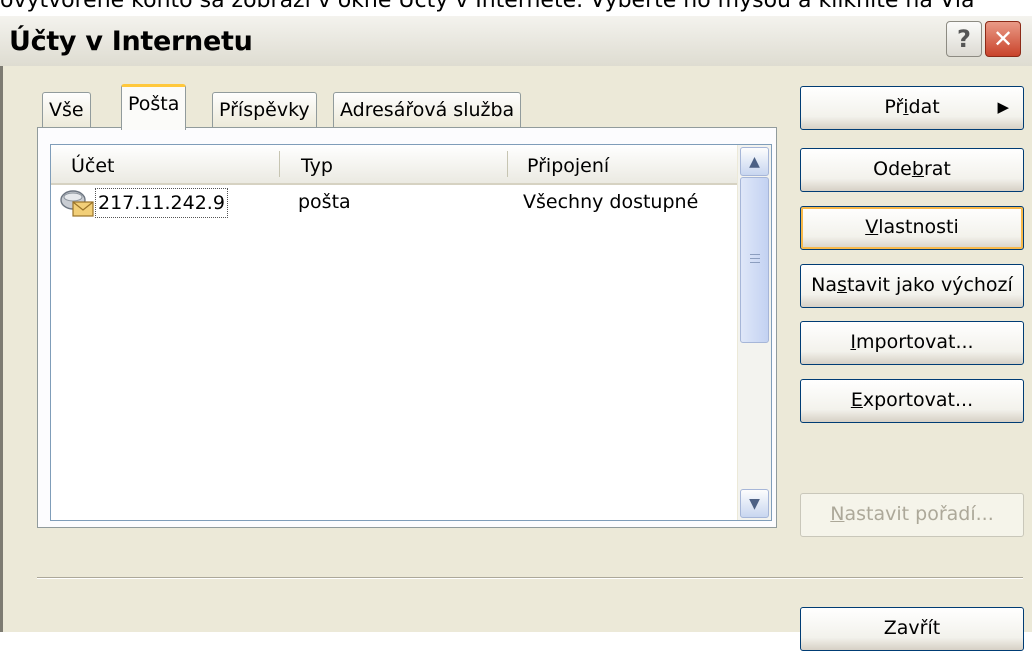 This screenshot has height=651, width=1032. I want to click on remove-label-post: rat, so click(937, 169).